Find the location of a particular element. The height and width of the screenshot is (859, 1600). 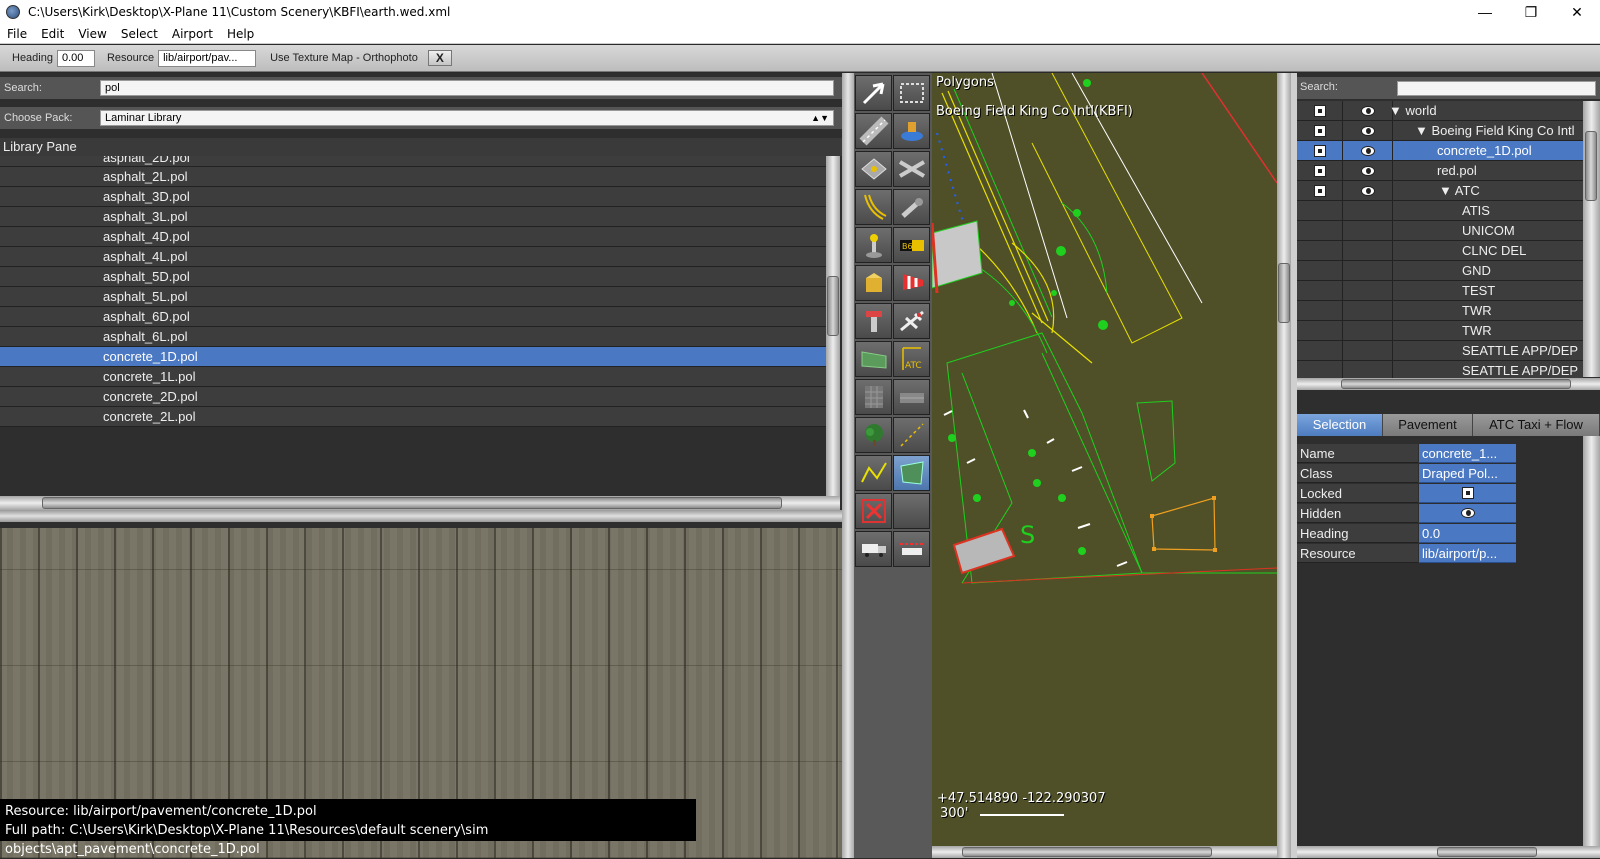

library-vertical-scrollbar is located at coordinates (833, 326).